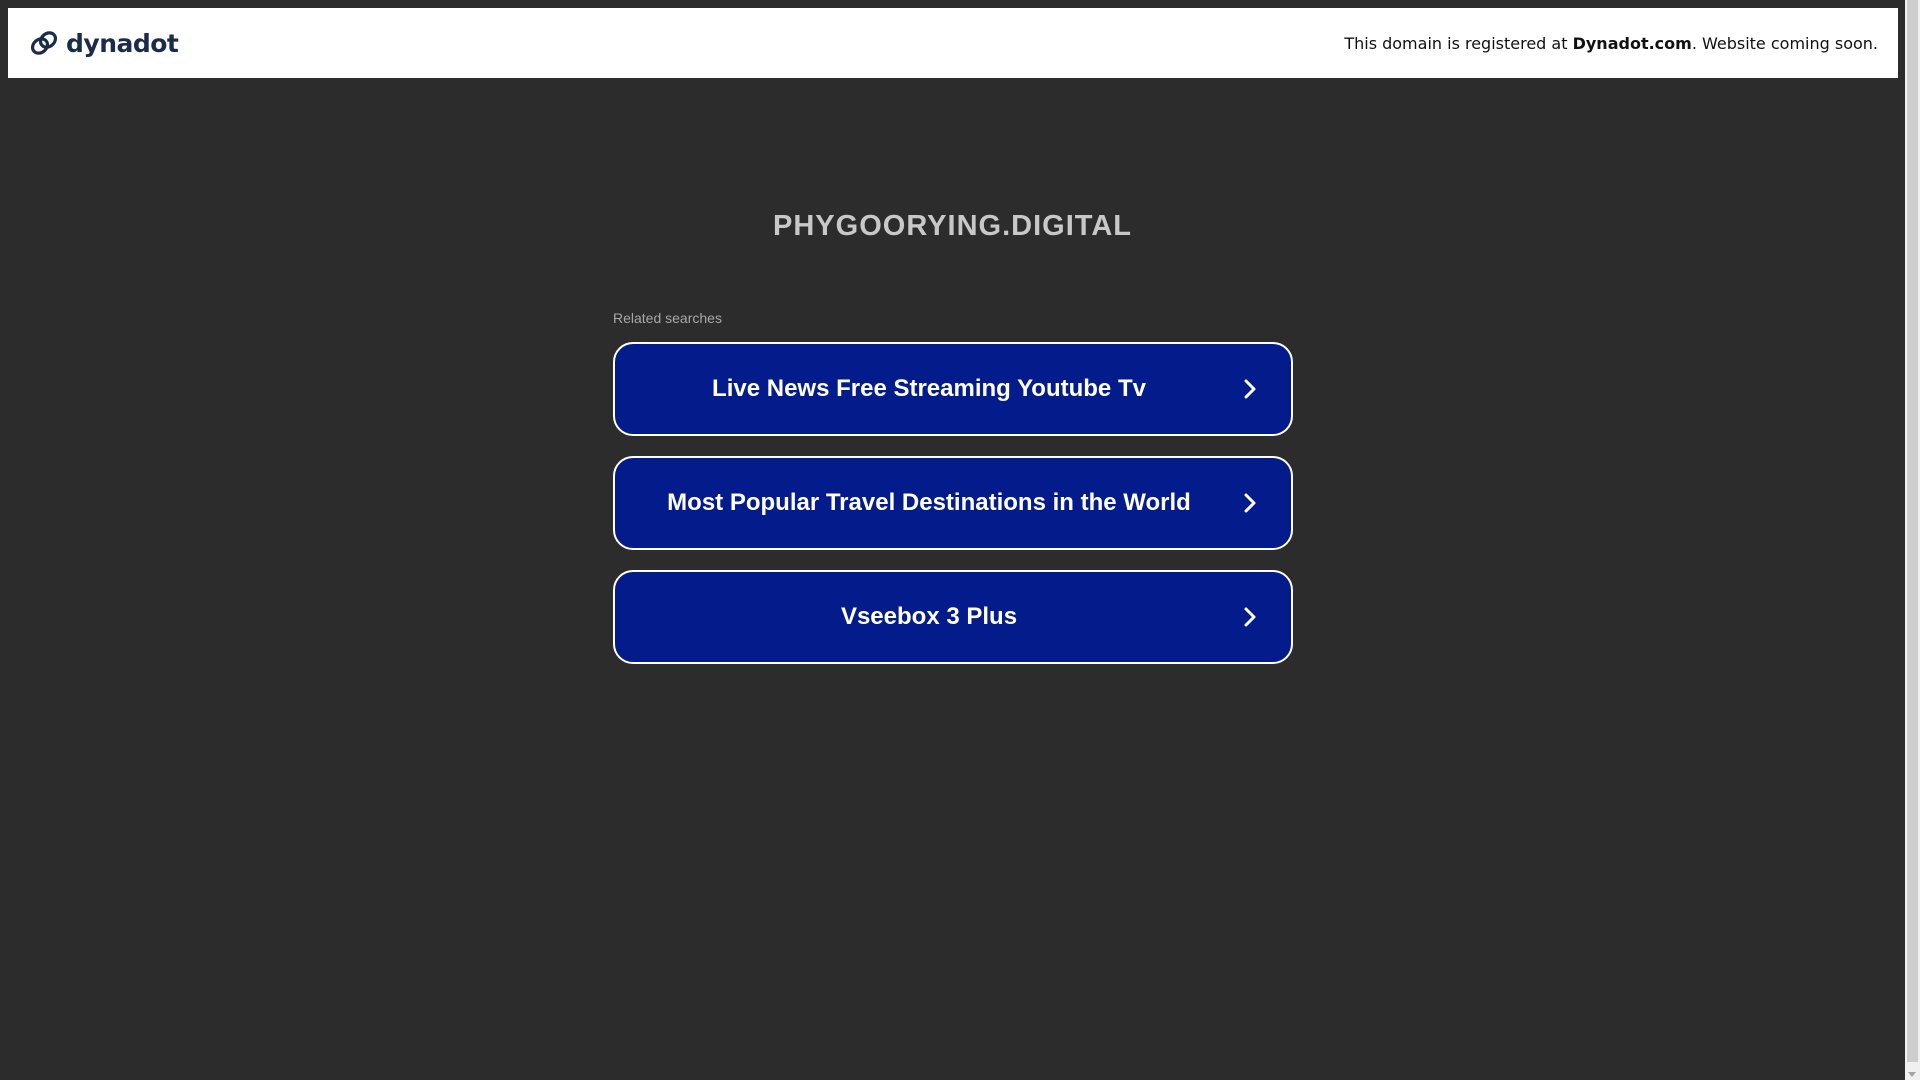  What do you see at coordinates (1912, 531) in the screenshot?
I see `scrollbar-thumb` at bounding box center [1912, 531].